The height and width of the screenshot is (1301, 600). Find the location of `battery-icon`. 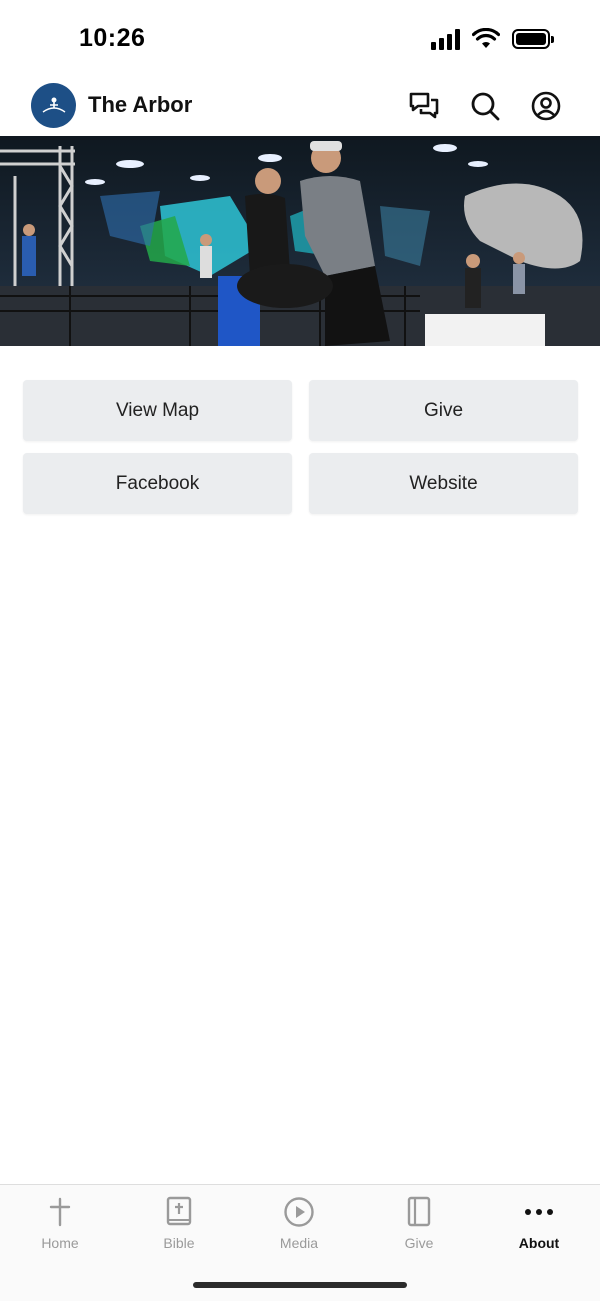

battery-icon is located at coordinates (533, 39).